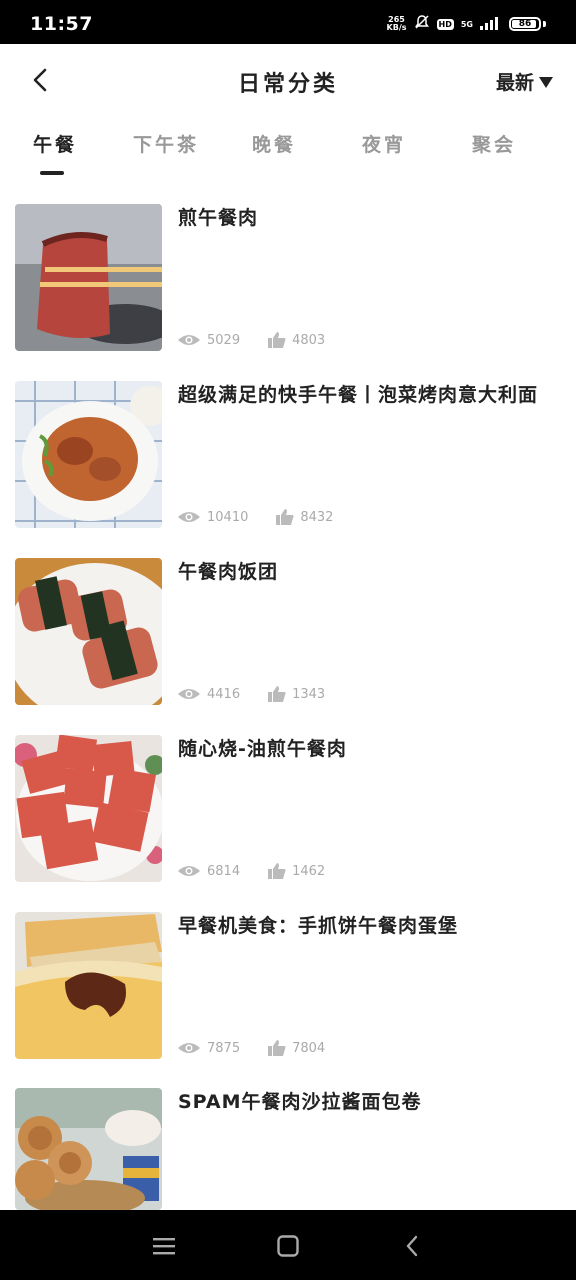 This screenshot has width=576, height=1280. What do you see at coordinates (265, 340) in the screenshot?
I see `recipe-stats: 5029 4803` at bounding box center [265, 340].